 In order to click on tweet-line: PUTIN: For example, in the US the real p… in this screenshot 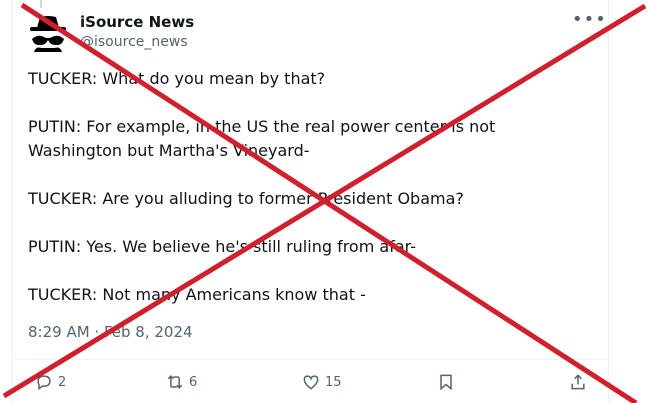, I will do `click(262, 138)`.